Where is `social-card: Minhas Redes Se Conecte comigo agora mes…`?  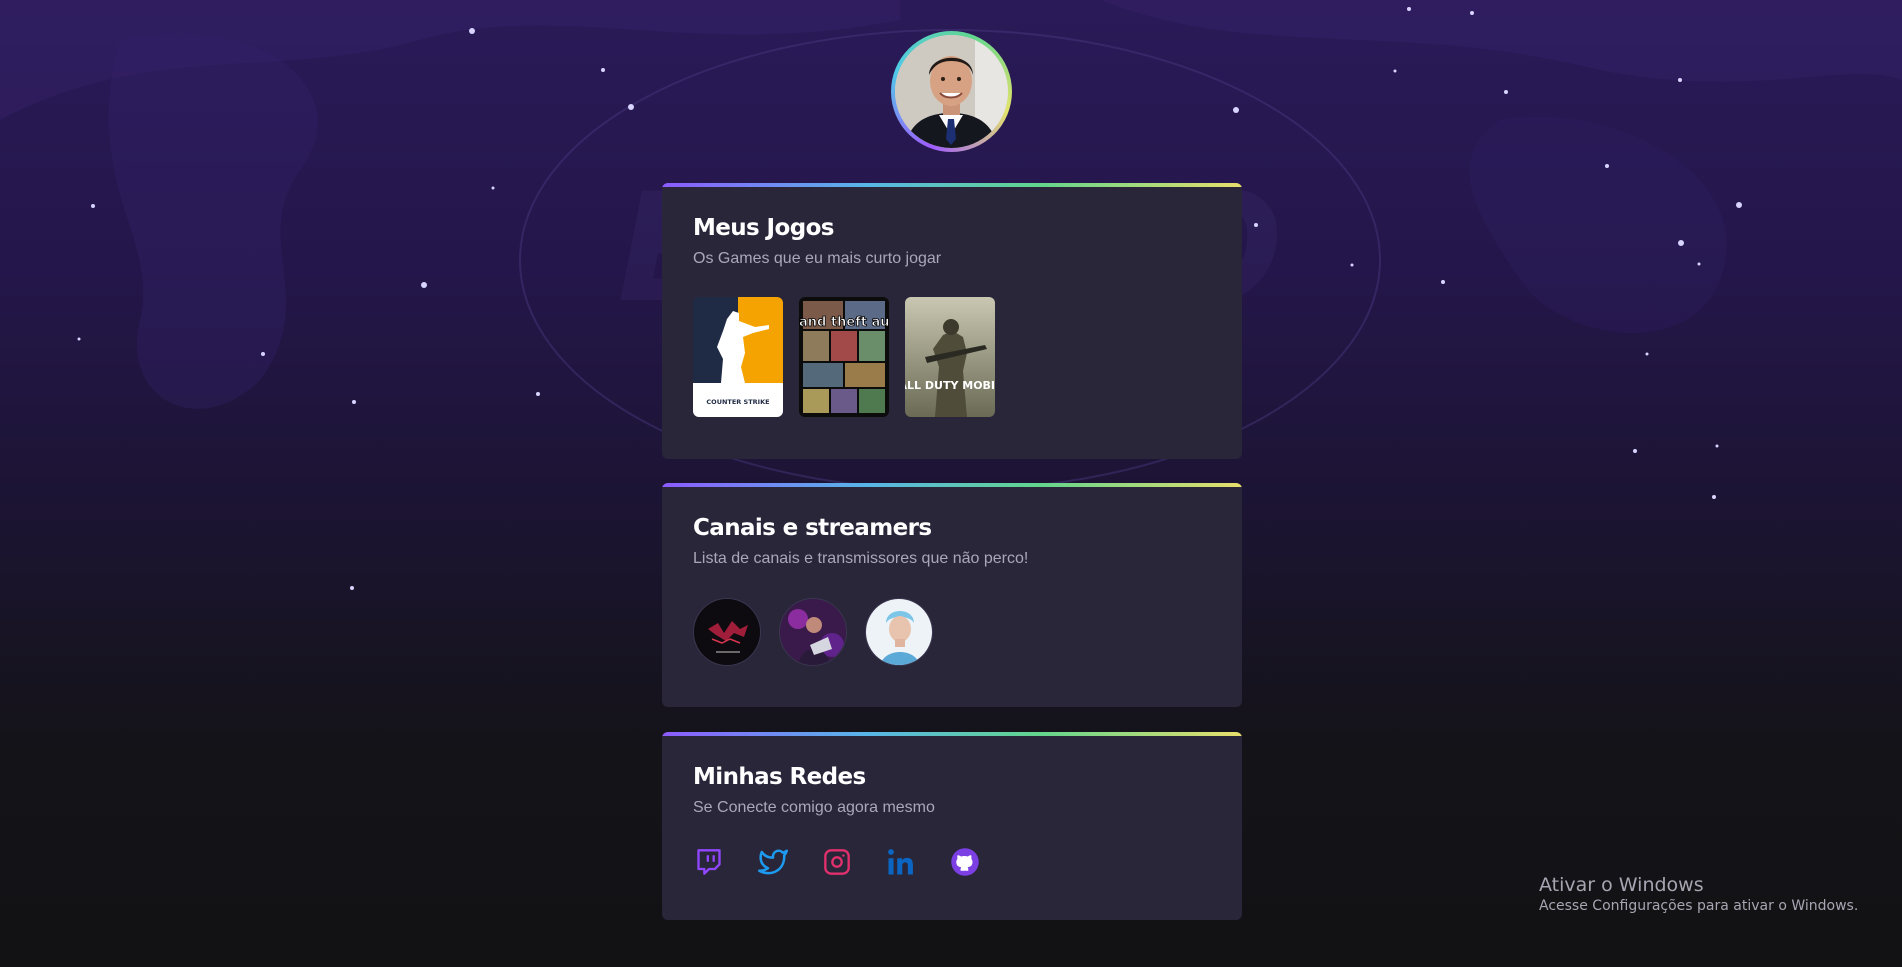 social-card: Minhas Redes Se Conecte comigo agora mes… is located at coordinates (952, 826).